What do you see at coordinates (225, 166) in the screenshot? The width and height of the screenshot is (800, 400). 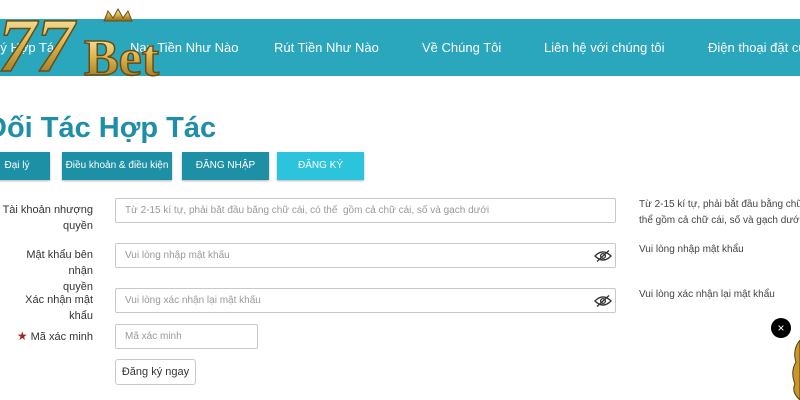 I see `tab-login: ĐĂNG NHẬP` at bounding box center [225, 166].